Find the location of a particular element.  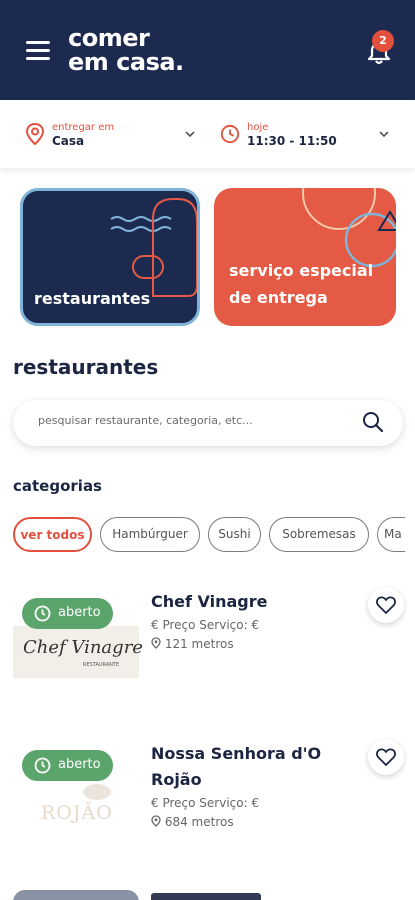

delivery-time-label: hoje is located at coordinates (258, 127).